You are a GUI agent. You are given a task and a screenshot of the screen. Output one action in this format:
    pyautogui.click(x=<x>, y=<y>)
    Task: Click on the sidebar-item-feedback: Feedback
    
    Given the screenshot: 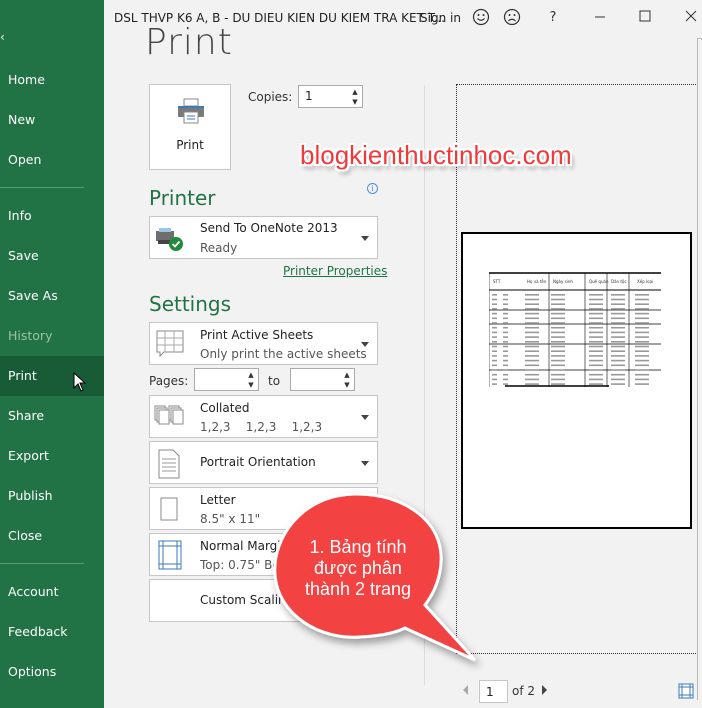 What is the action you would take?
    pyautogui.click(x=52, y=632)
    